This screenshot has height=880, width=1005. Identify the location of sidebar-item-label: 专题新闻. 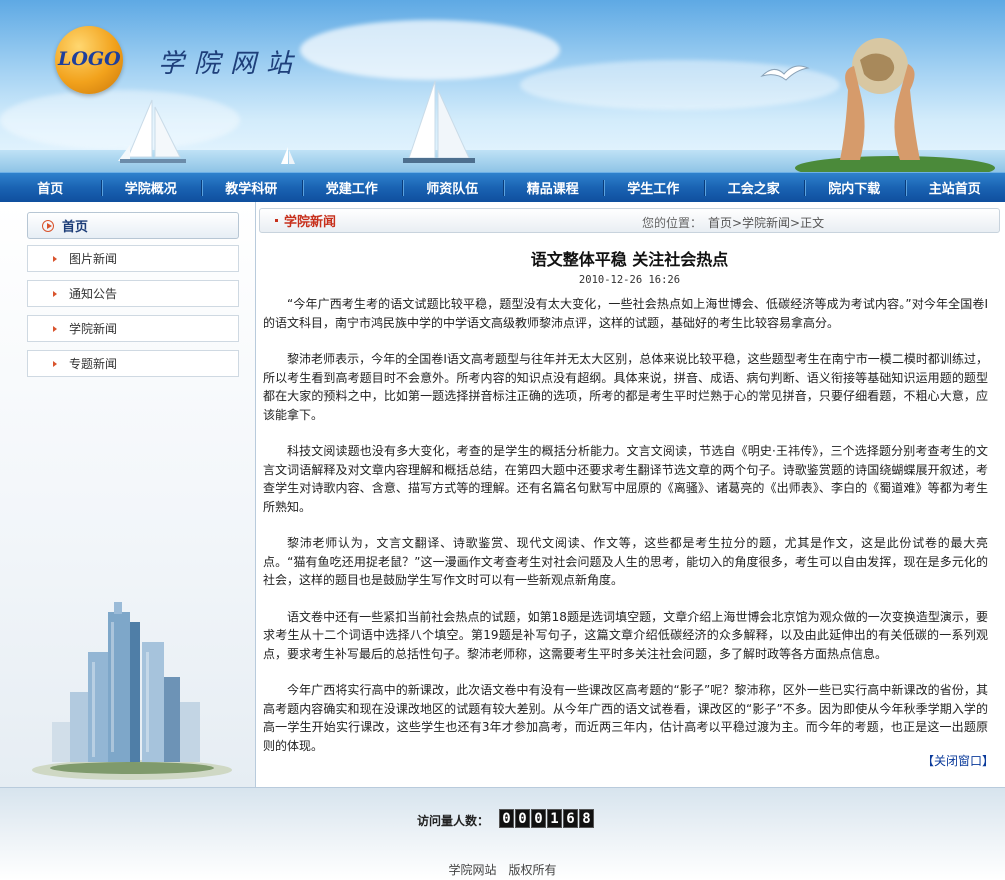
(93, 364).